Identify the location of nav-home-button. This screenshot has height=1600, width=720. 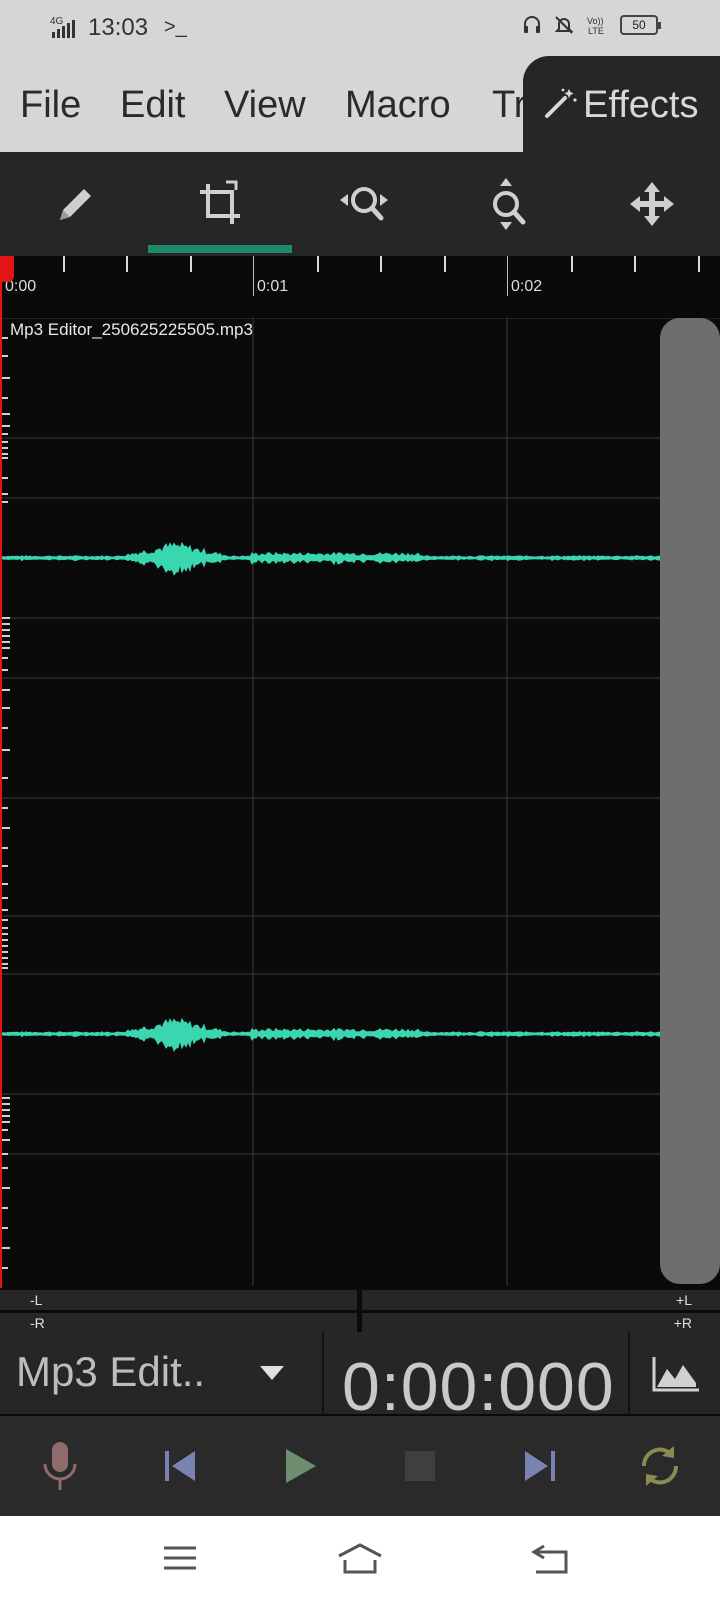
(360, 1558).